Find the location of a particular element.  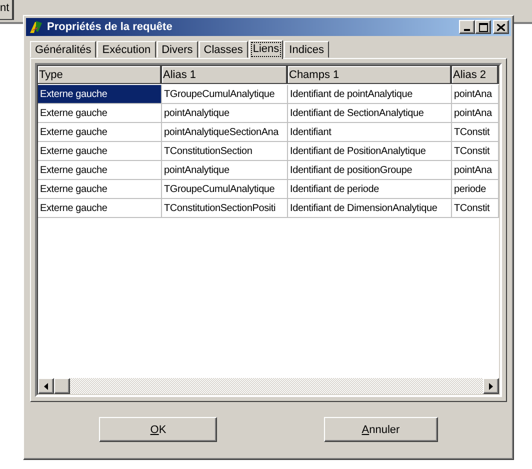

ok-button: OK is located at coordinates (158, 429).